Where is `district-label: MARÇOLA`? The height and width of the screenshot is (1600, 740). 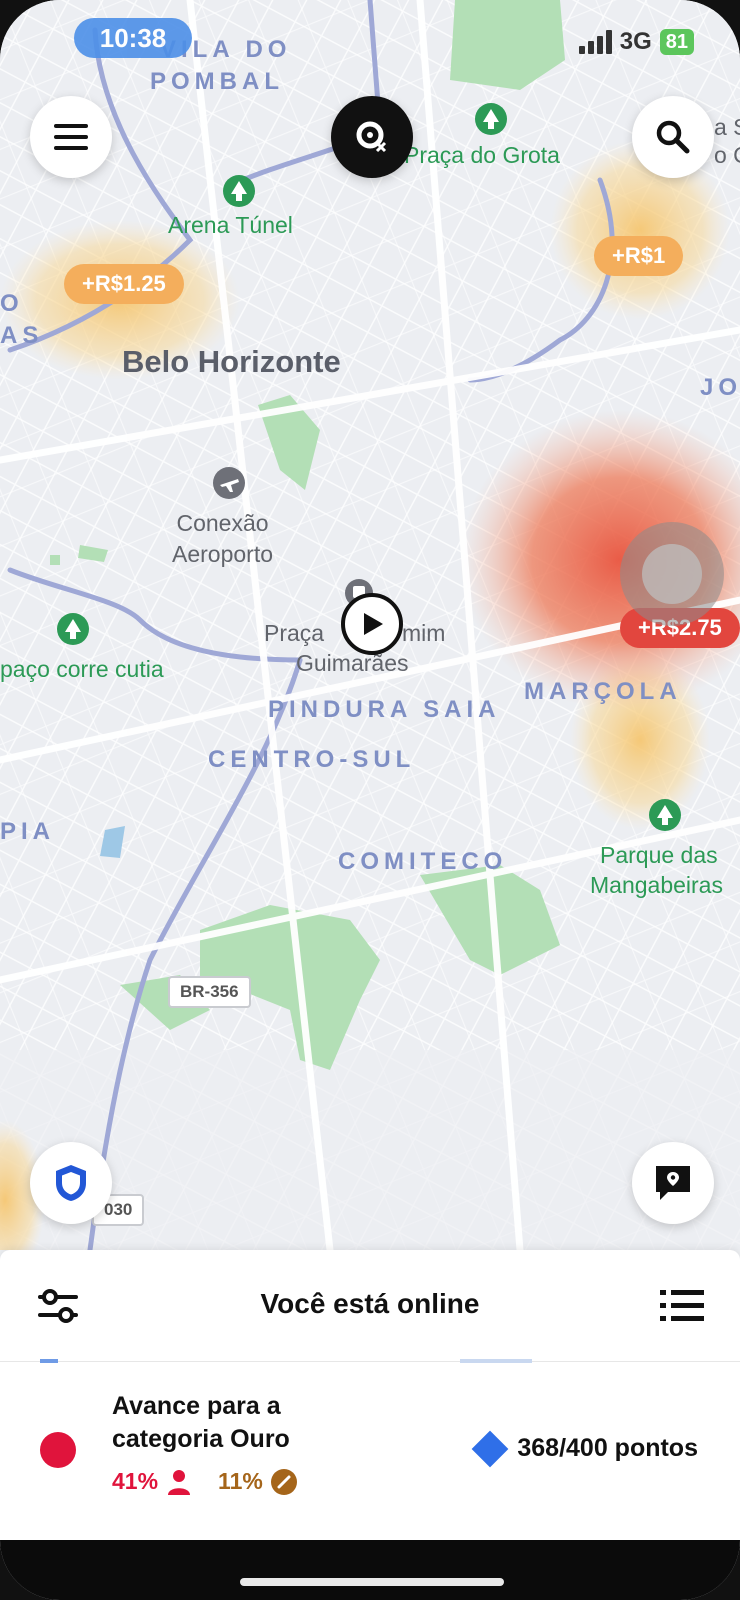
district-label: MARÇOLA is located at coordinates (603, 691).